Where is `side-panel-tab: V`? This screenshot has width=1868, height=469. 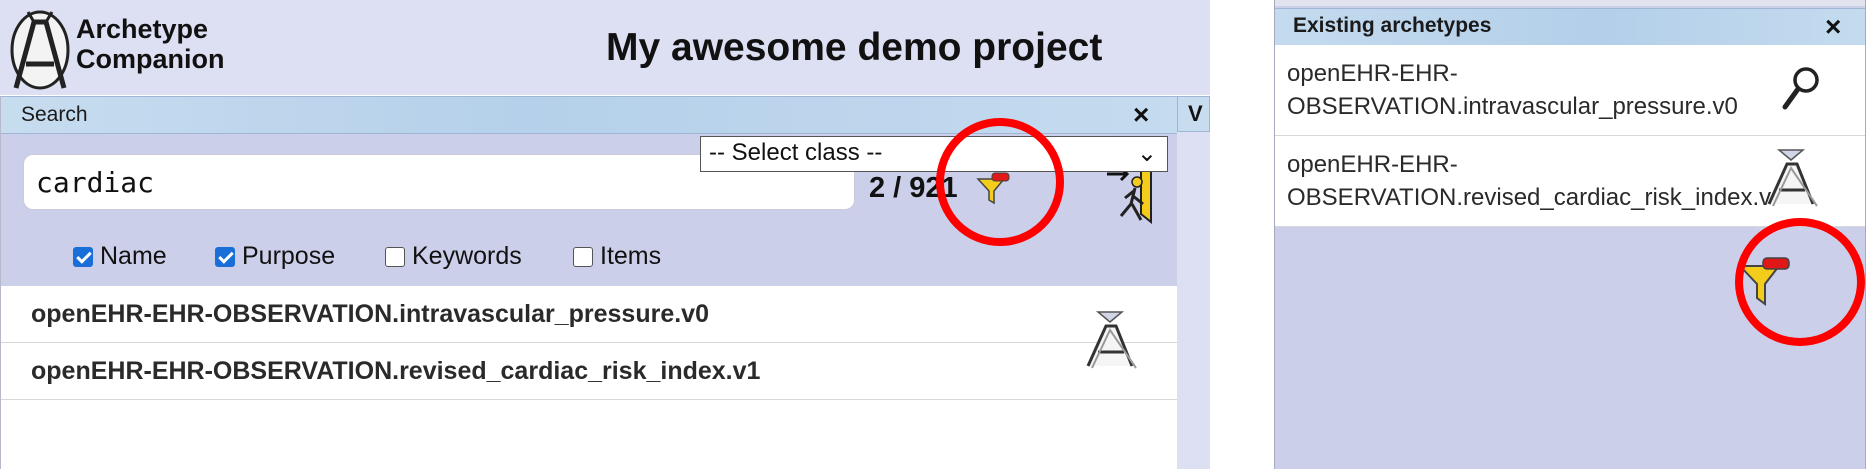 side-panel-tab: V is located at coordinates (1193, 114).